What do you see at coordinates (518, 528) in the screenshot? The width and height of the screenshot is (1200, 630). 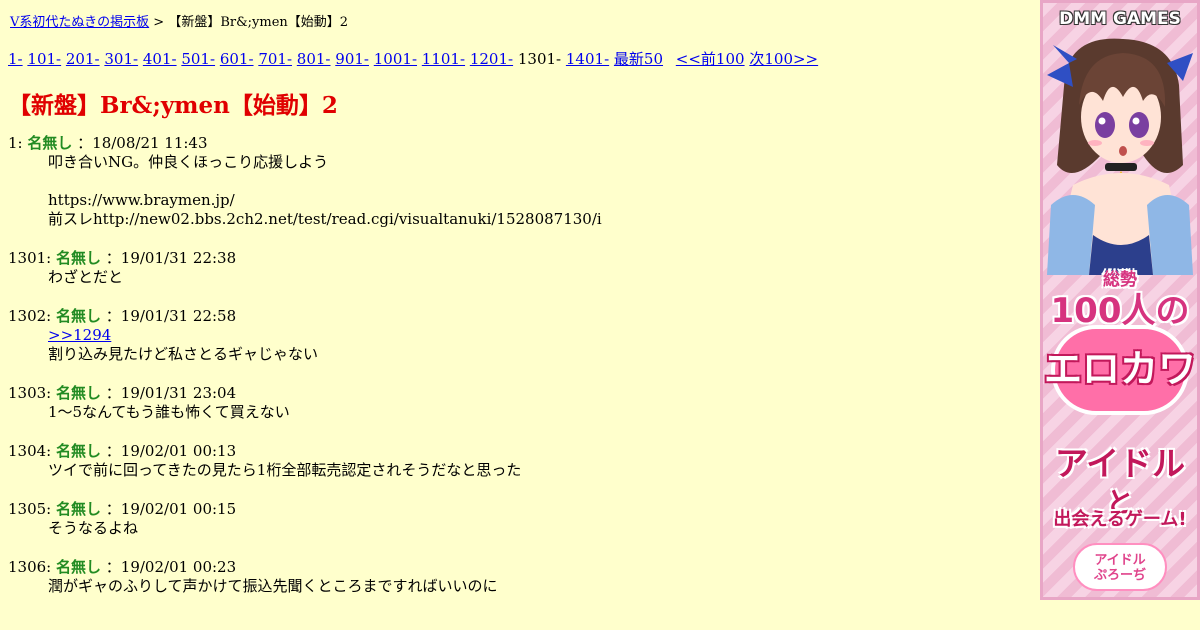 I see `post-body: そうなるよね` at bounding box center [518, 528].